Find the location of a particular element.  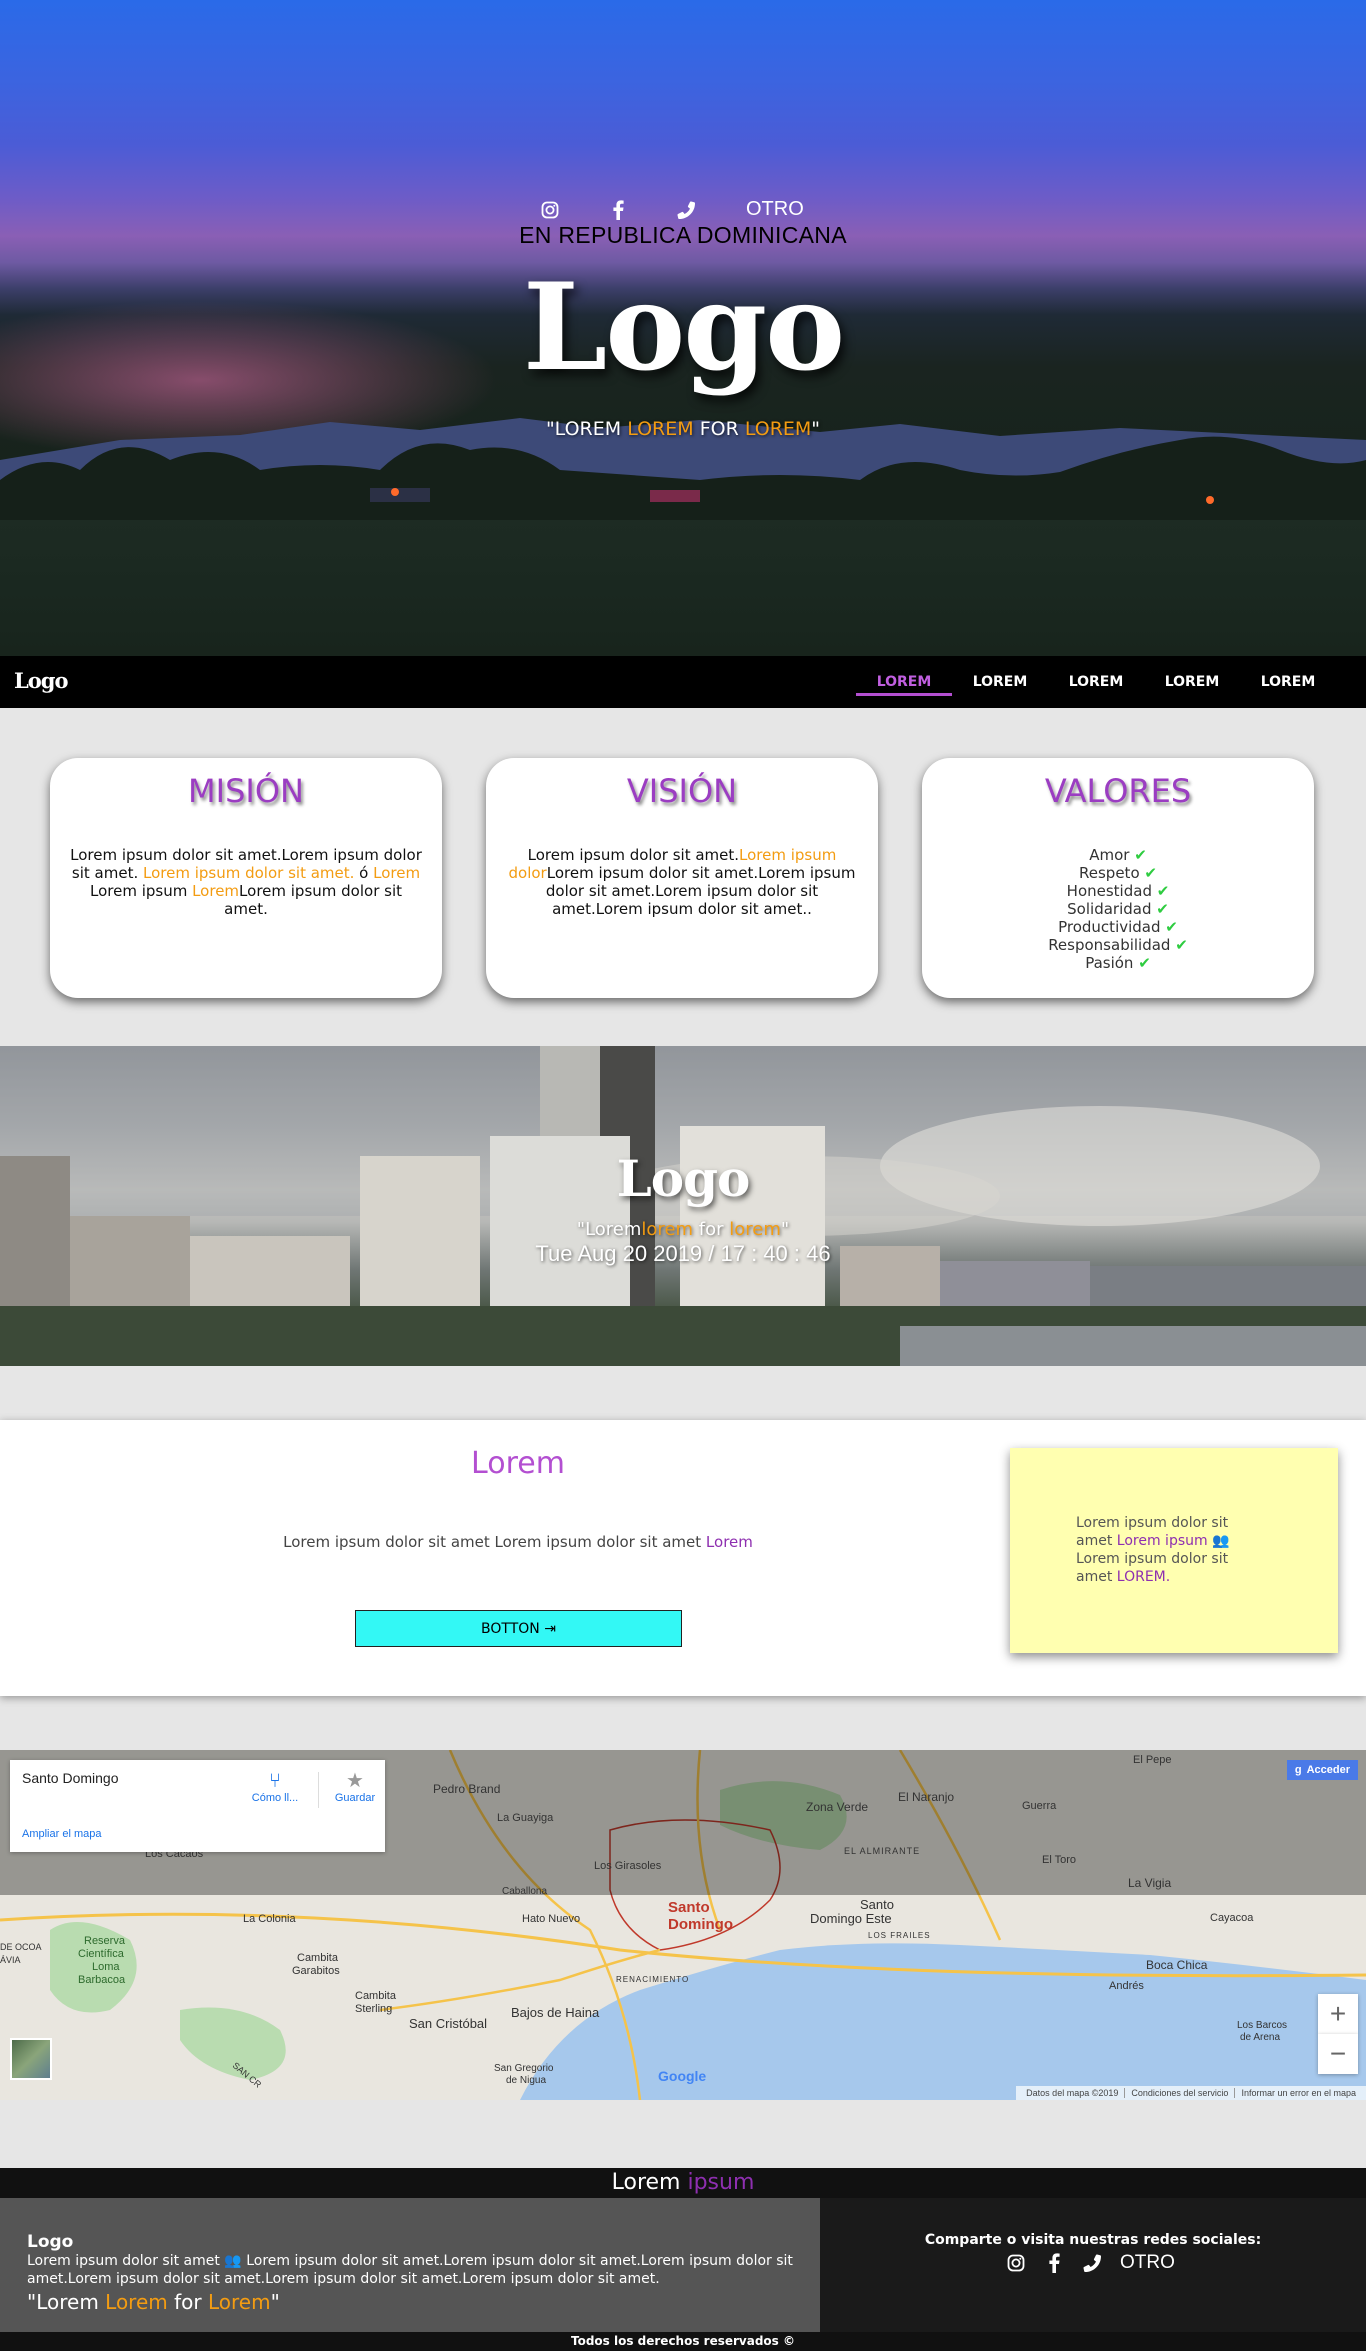

city-slogan: "Loremlorem for lorem" is located at coordinates (683, 1229).